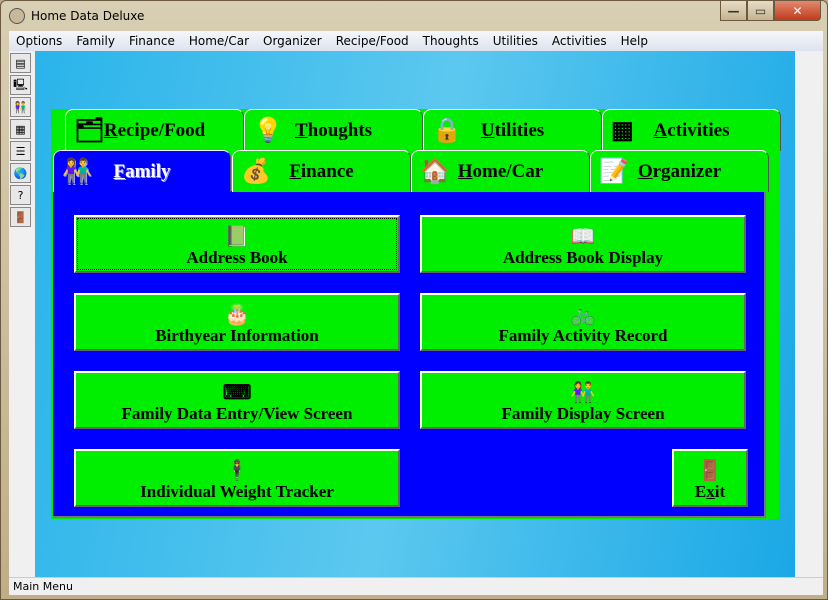 The width and height of the screenshot is (828, 600). I want to click on close-button: ✕, so click(797, 11).